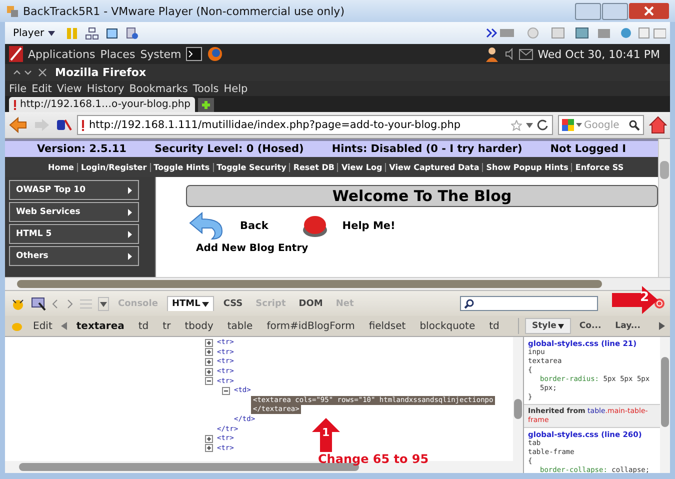 This screenshot has height=479, width=675. What do you see at coordinates (588, 11) in the screenshot?
I see `minimize-button` at bounding box center [588, 11].